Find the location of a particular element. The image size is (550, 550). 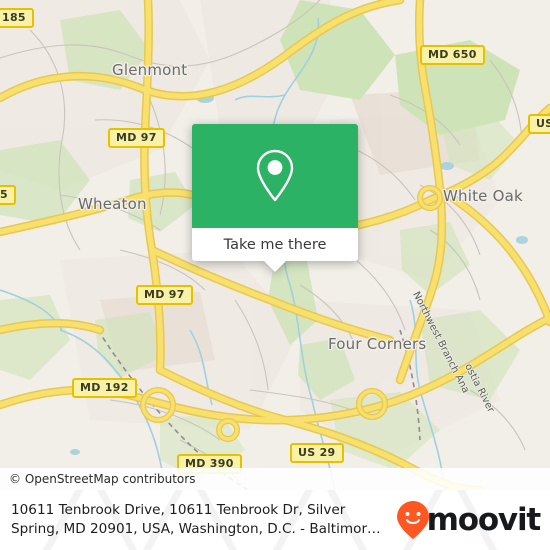

osm-attribution-text: © OpenStreetMap contributors is located at coordinates (102, 479).